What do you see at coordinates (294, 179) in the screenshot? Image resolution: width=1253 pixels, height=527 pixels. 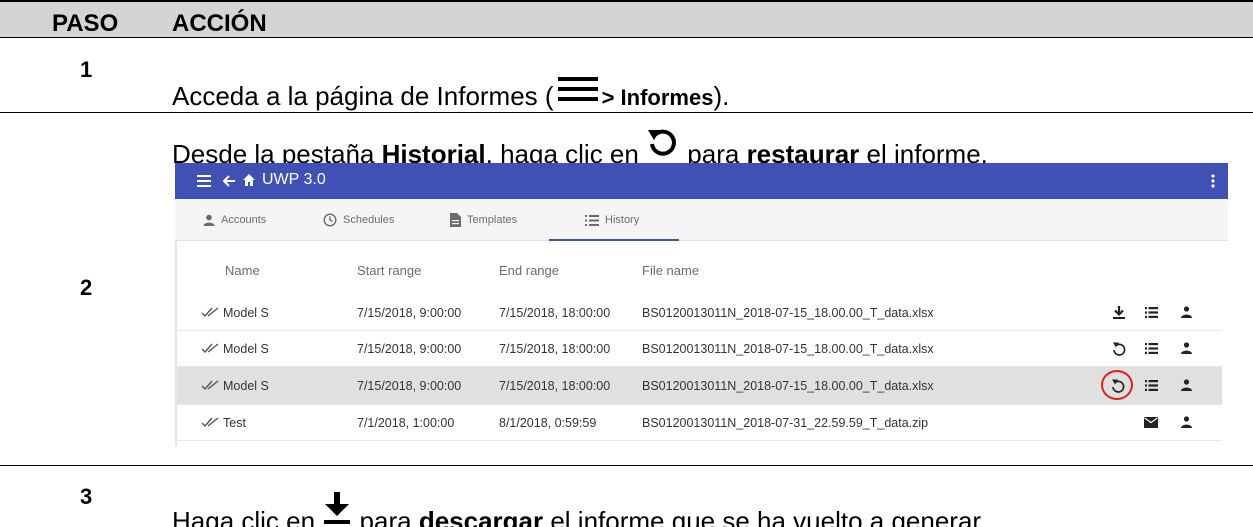 I see `app-title: UWP 3.0` at bounding box center [294, 179].